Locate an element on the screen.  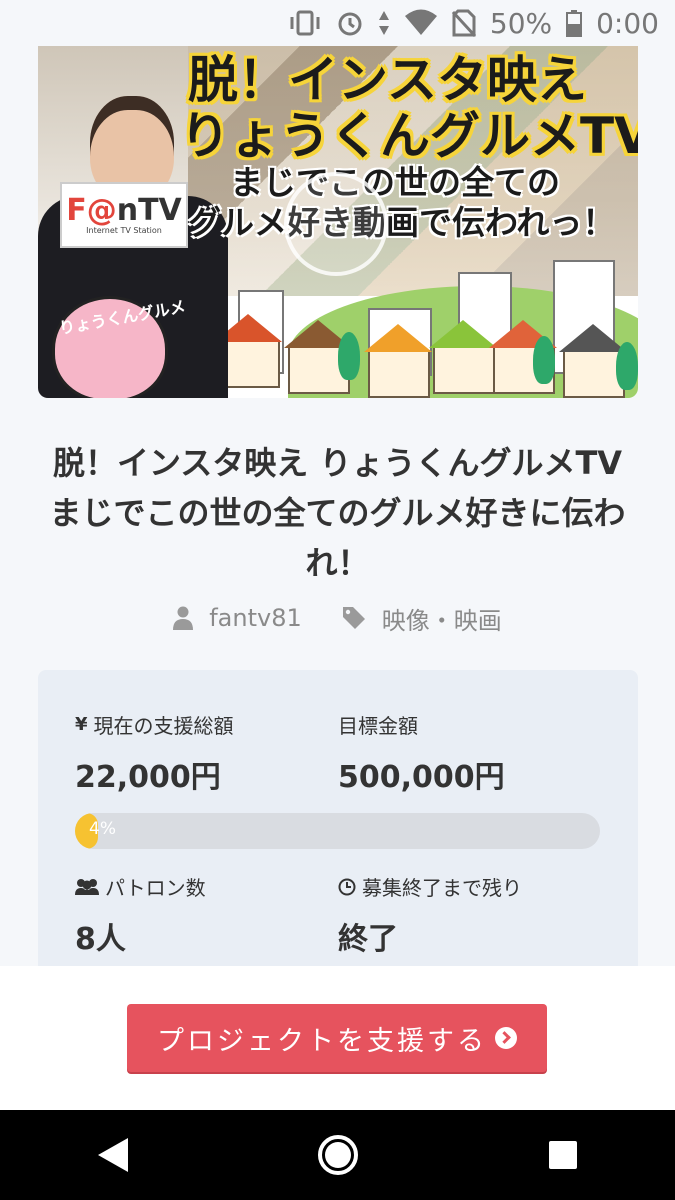
support-project-button: プロジェクトを支援する is located at coordinates (337, 1038).